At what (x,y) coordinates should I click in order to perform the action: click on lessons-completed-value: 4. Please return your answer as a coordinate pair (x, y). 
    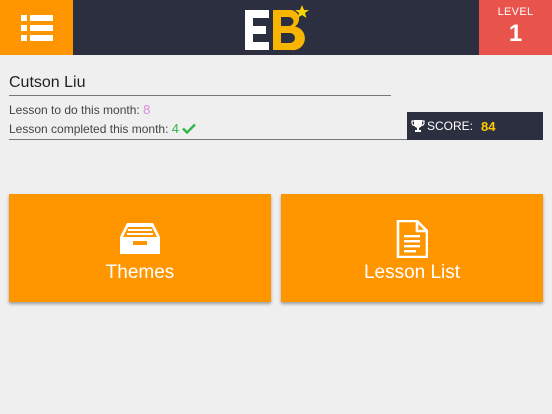
    Looking at the image, I should click on (175, 128).